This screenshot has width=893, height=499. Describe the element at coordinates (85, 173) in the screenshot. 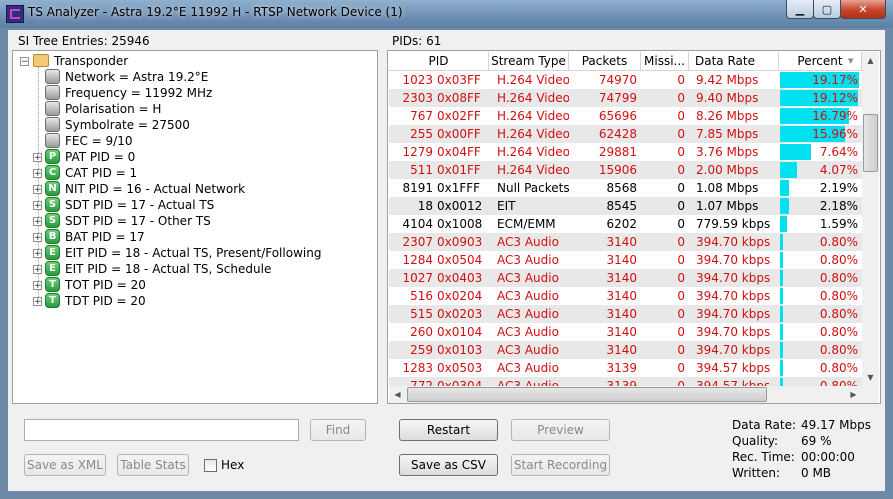

I see `tree-node: + C CAT PID = 1` at that location.